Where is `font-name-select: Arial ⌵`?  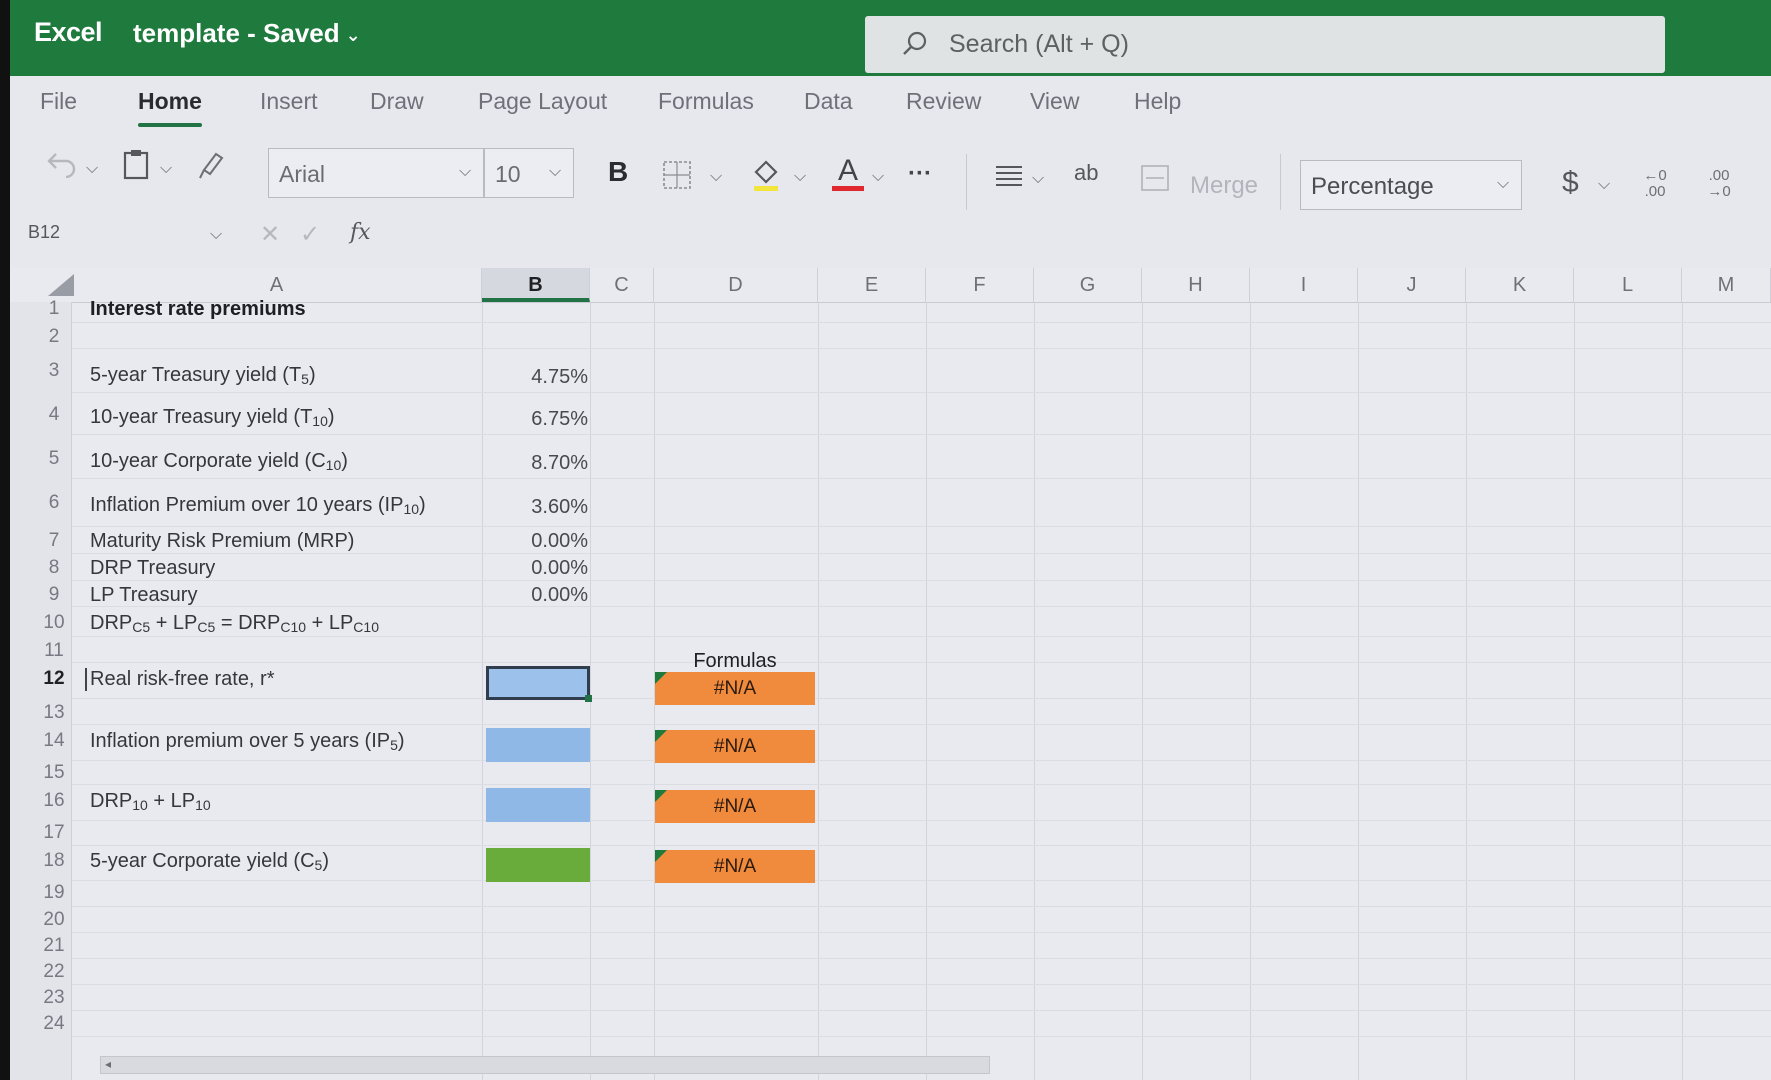
font-name-select: Arial ⌵ is located at coordinates (376, 173).